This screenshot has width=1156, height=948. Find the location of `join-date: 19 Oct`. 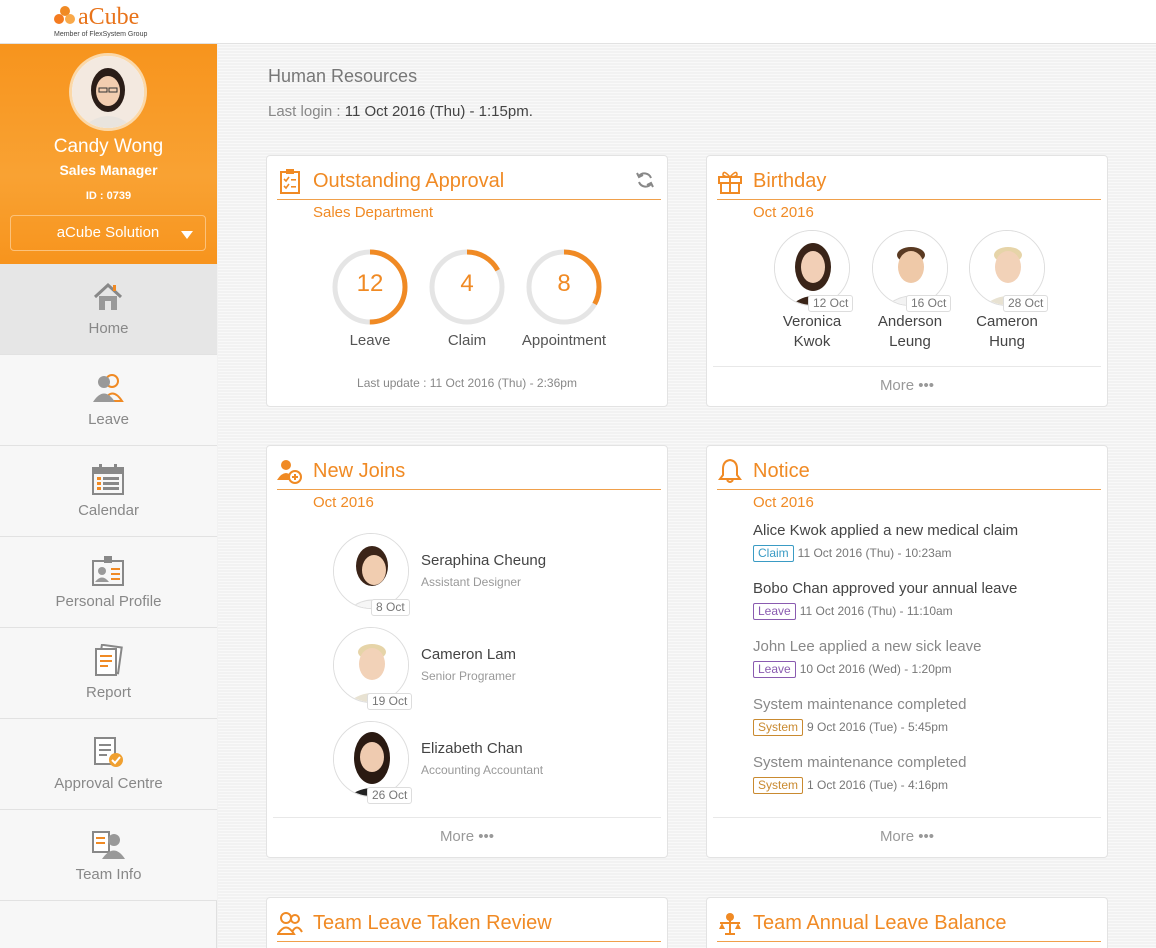

join-date: 19 Oct is located at coordinates (390, 701).